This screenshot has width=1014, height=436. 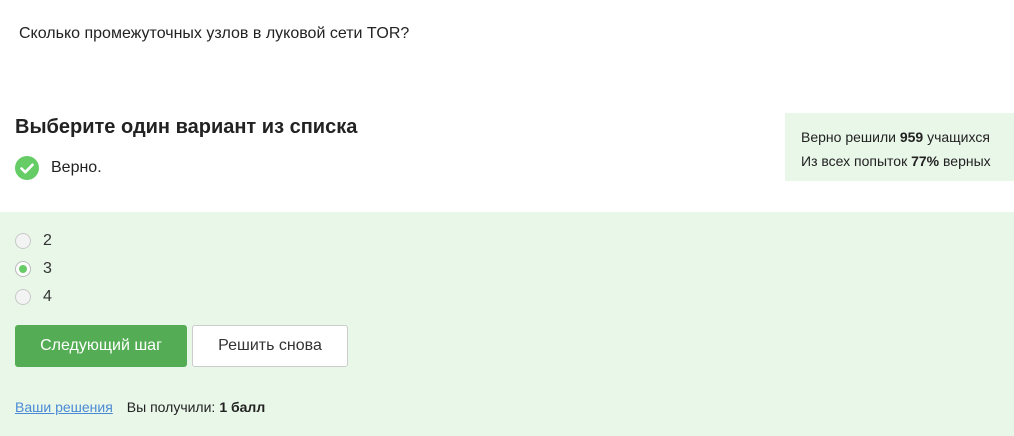 I want to click on result-status: Верно., so click(x=58, y=168).